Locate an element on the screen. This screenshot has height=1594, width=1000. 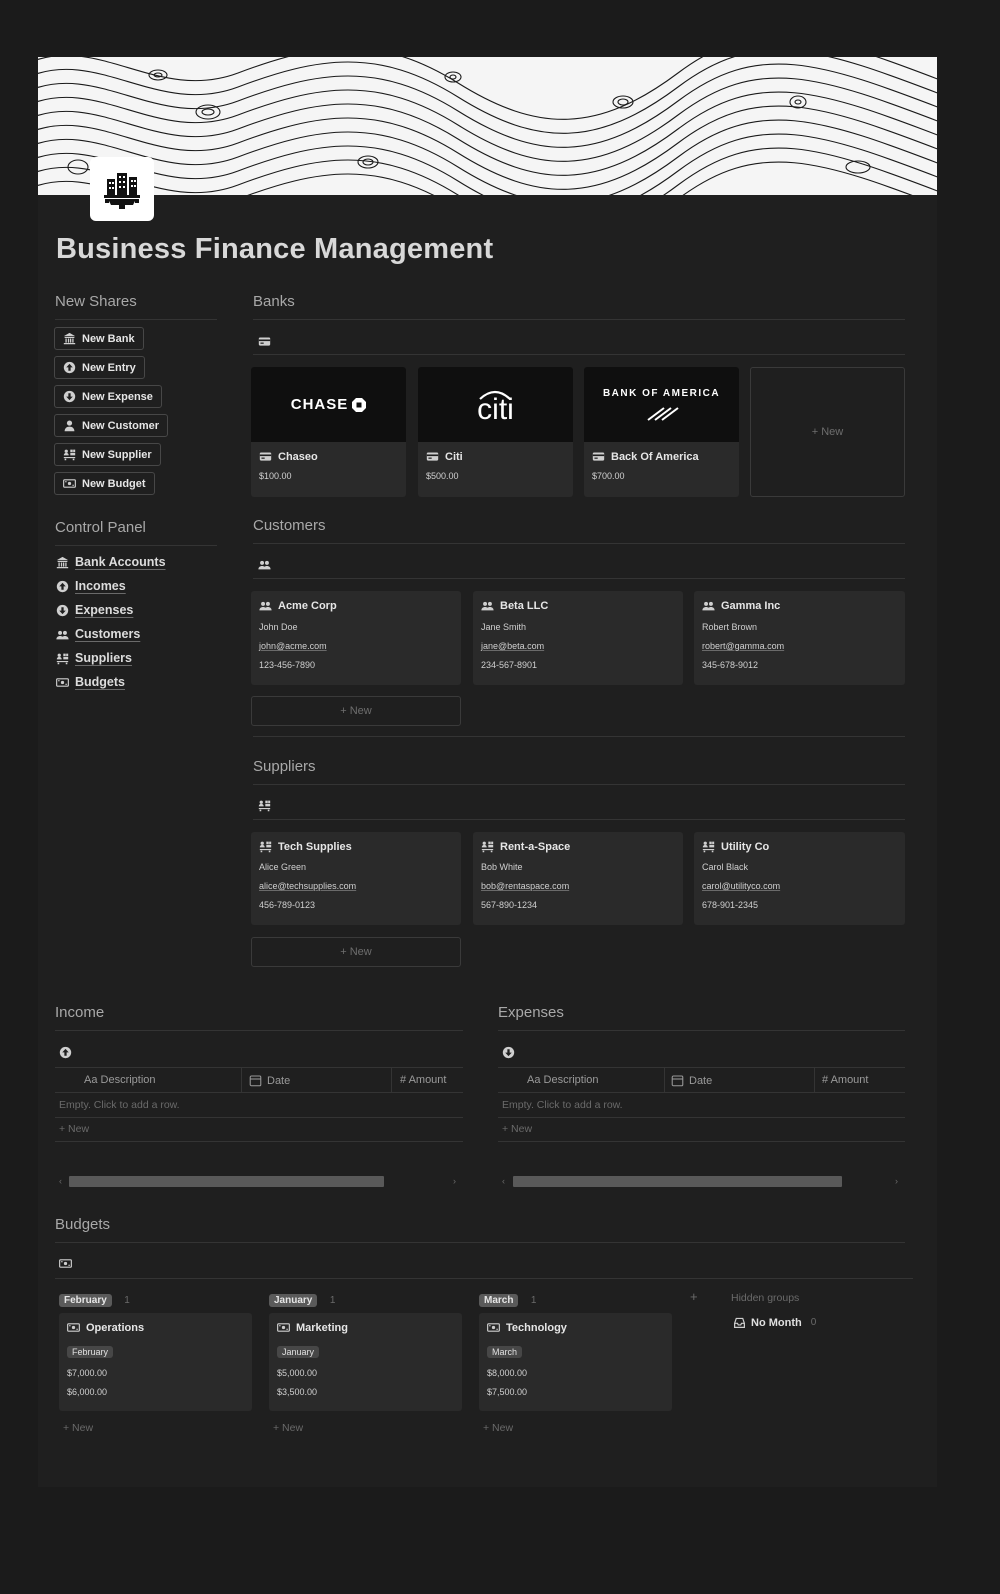
nav-expenses: Expenses is located at coordinates (94, 610).